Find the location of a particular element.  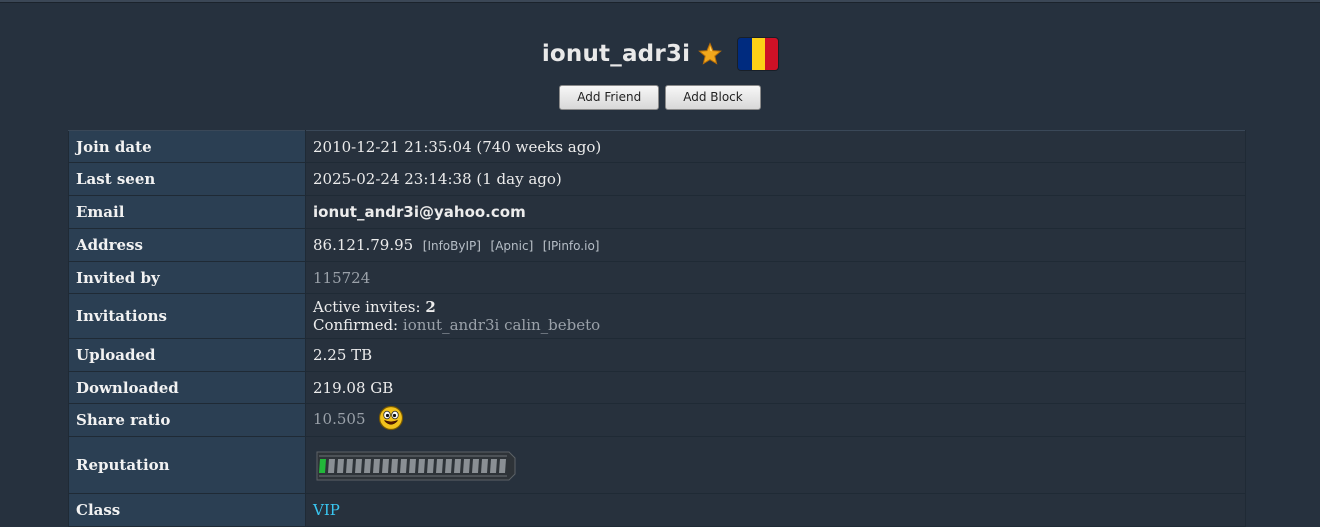

profile-header: ionut_adr3i is located at coordinates (660, 54).